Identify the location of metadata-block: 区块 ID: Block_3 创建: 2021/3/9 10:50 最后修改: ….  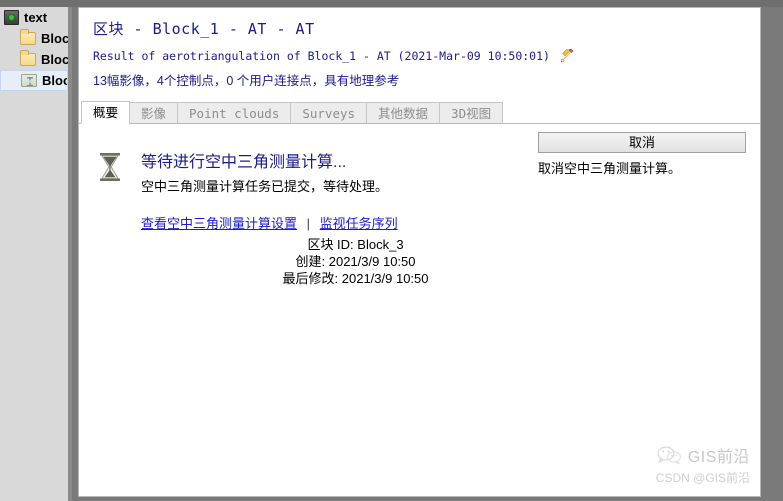
(419, 261).